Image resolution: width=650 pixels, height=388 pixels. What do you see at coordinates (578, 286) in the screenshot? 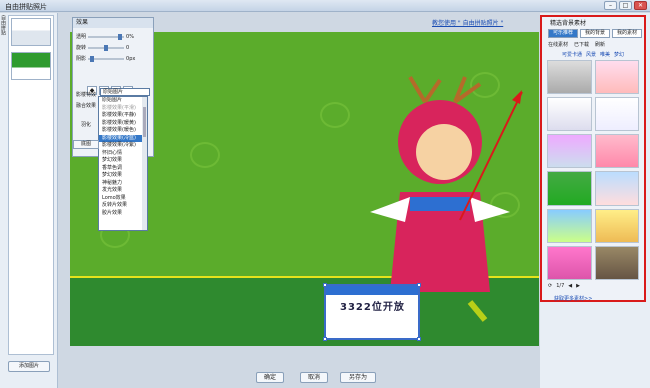
I see `next-page-button: ▶` at bounding box center [578, 286].